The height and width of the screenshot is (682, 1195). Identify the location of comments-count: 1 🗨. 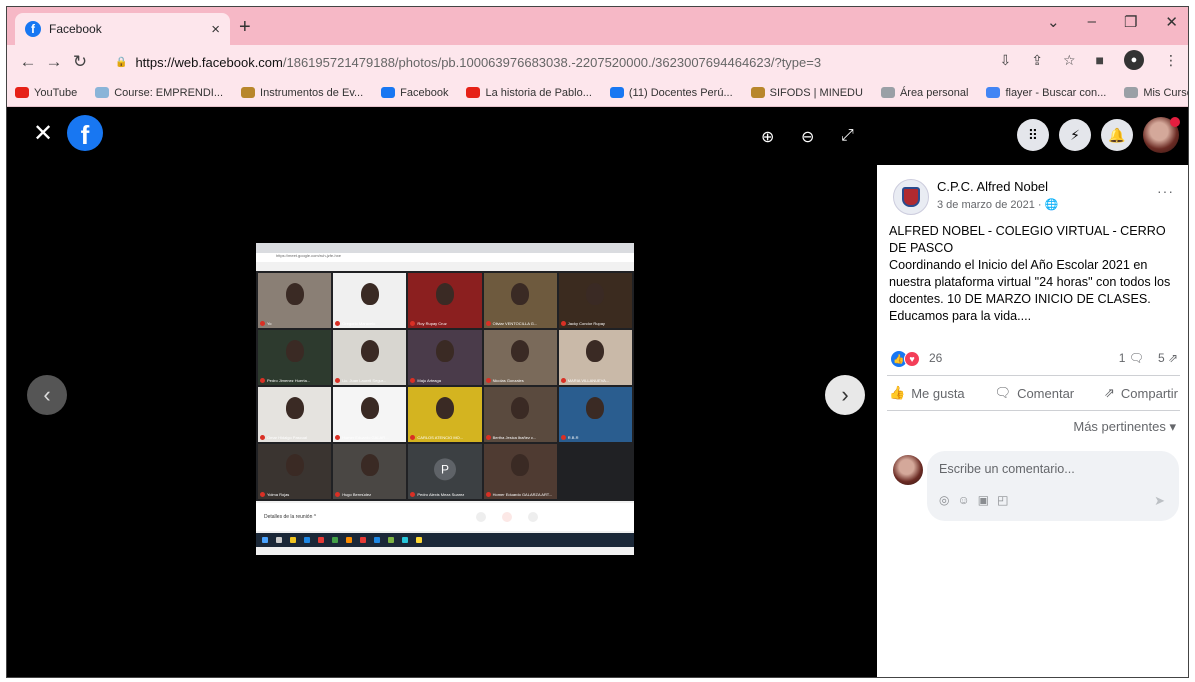
(1131, 358).